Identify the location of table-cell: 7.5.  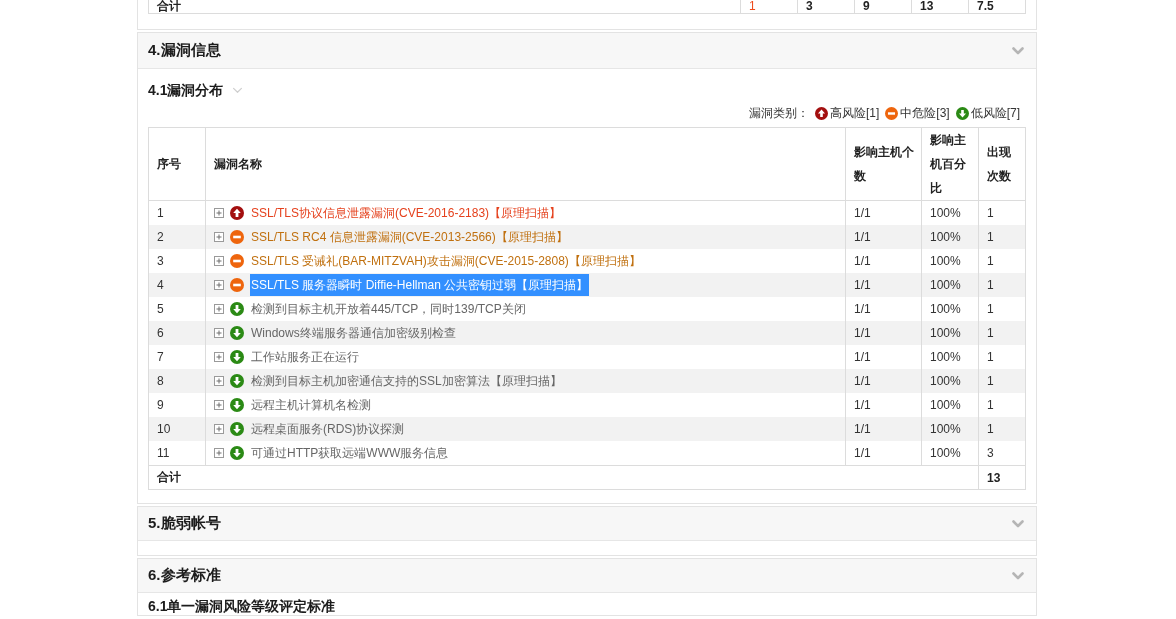
(997, 7).